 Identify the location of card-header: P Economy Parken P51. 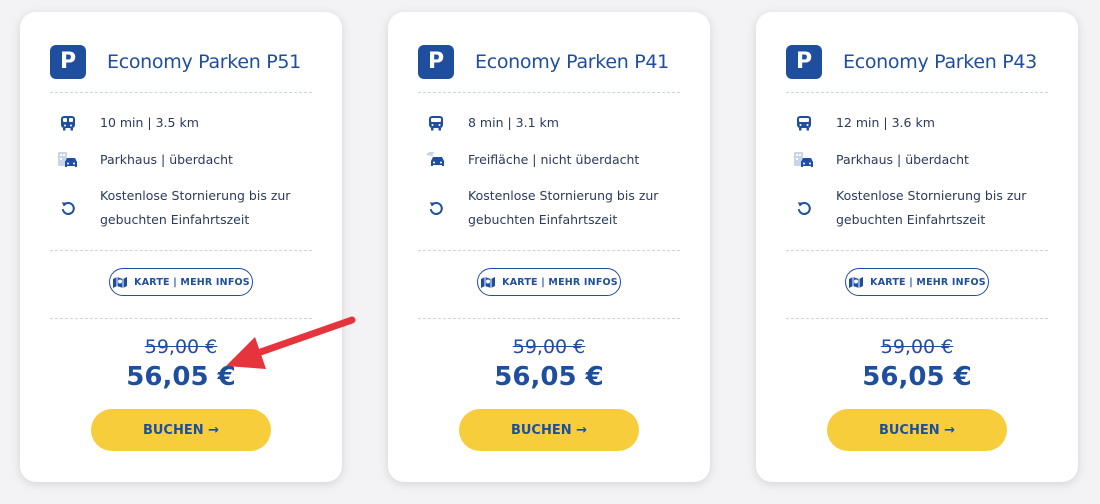
(181, 62).